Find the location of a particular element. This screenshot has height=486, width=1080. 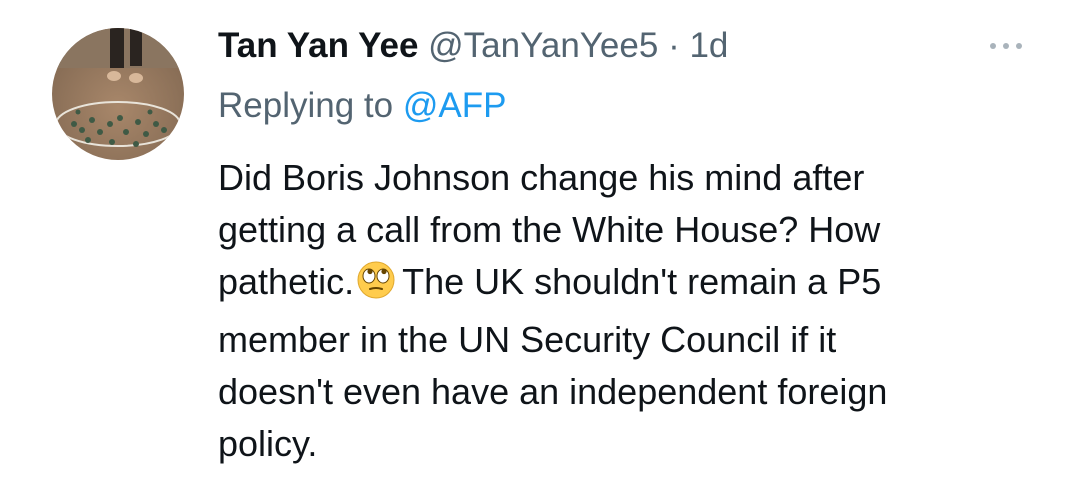

avatar is located at coordinates (118, 94).